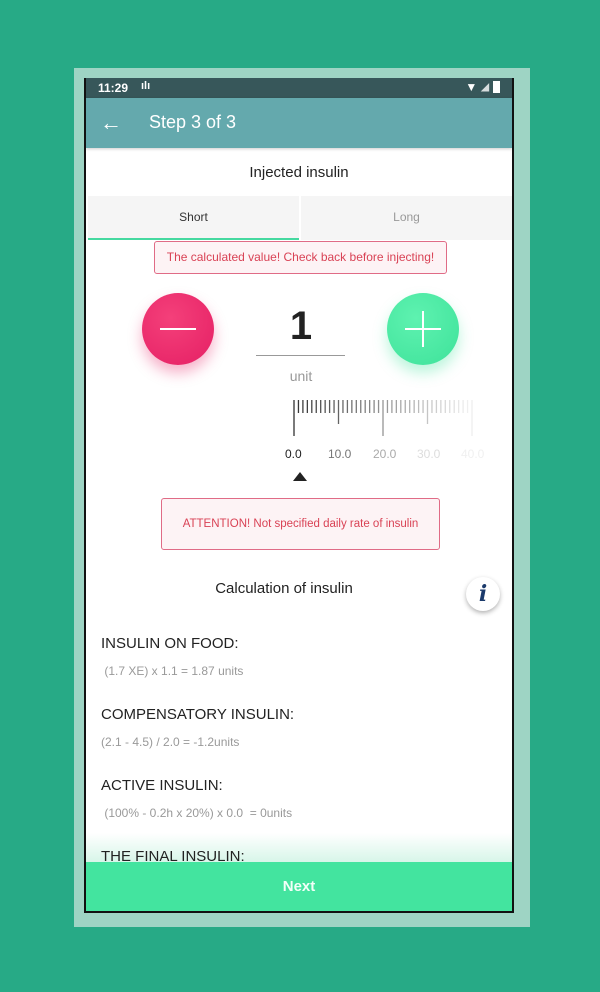  What do you see at coordinates (193, 218) in the screenshot?
I see `tab-short: Short` at bounding box center [193, 218].